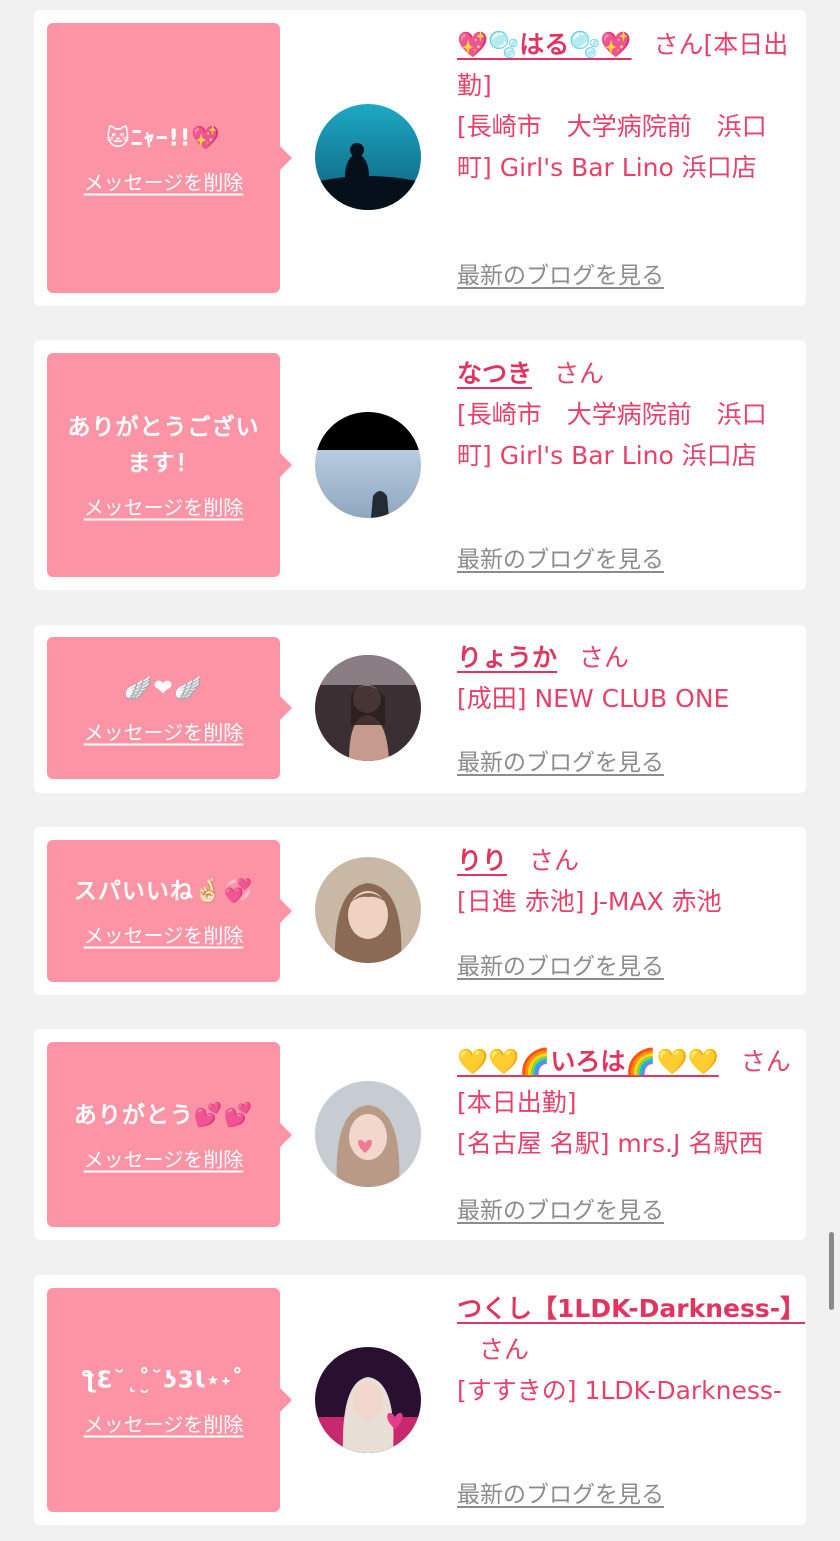 The width and height of the screenshot is (840, 1541). What do you see at coordinates (544, 44) in the screenshot?
I see `cast-name-link: 💖🫧はる🫧💖` at bounding box center [544, 44].